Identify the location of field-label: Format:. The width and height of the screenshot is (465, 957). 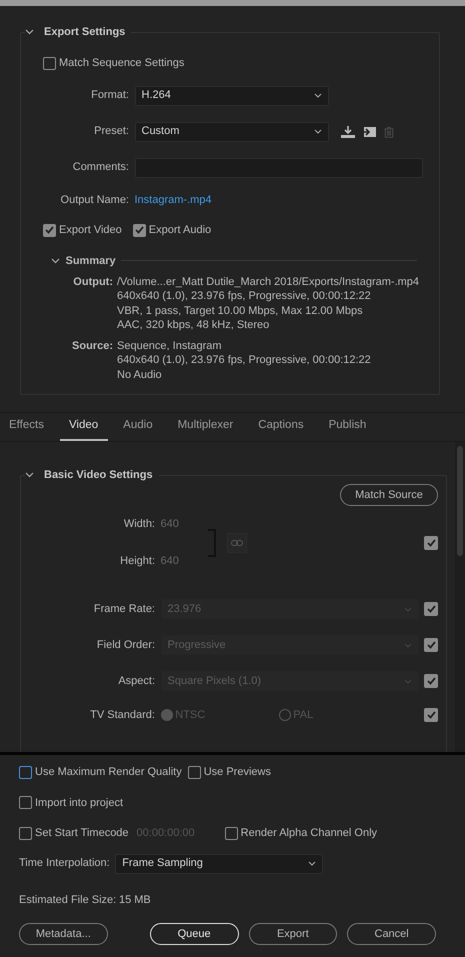
(109, 96).